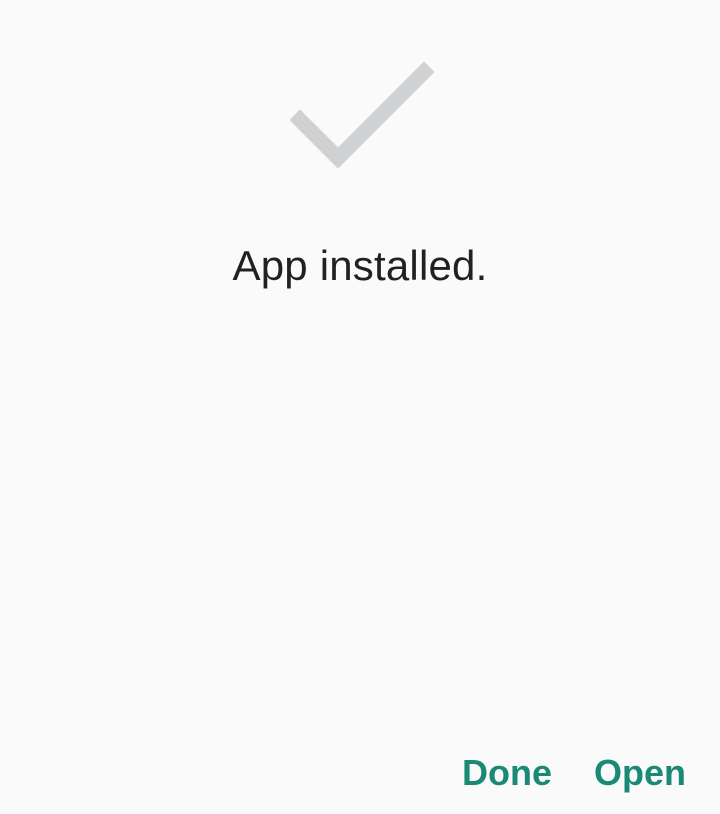 The height and width of the screenshot is (814, 720). Describe the element at coordinates (362, 118) in the screenshot. I see `checkmark-icon` at that location.